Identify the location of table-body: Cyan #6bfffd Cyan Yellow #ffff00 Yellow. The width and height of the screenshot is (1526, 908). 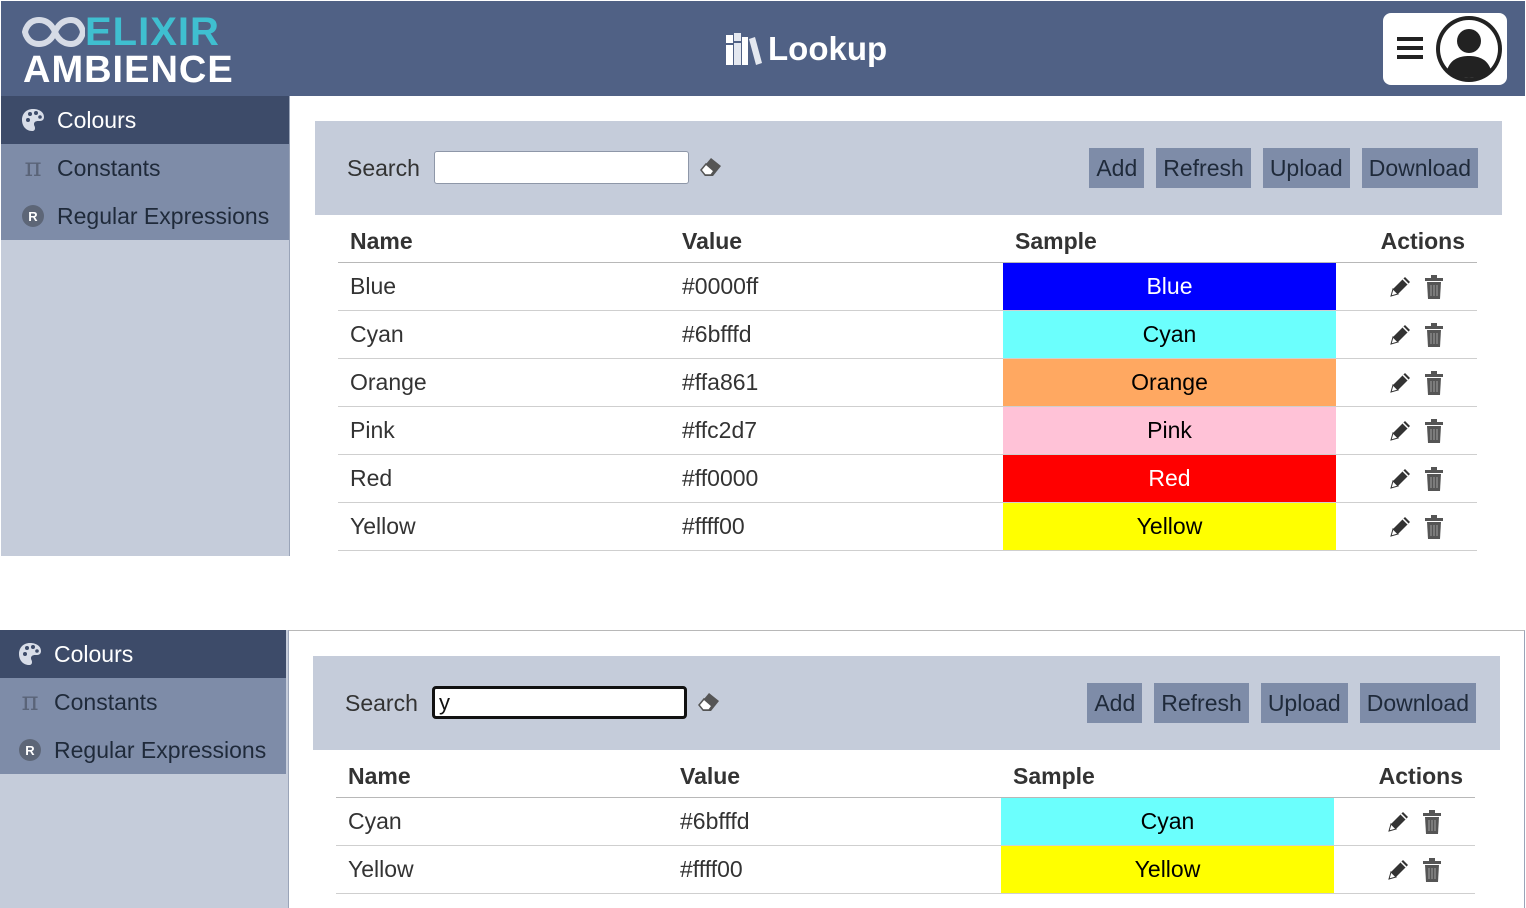
(905, 845).